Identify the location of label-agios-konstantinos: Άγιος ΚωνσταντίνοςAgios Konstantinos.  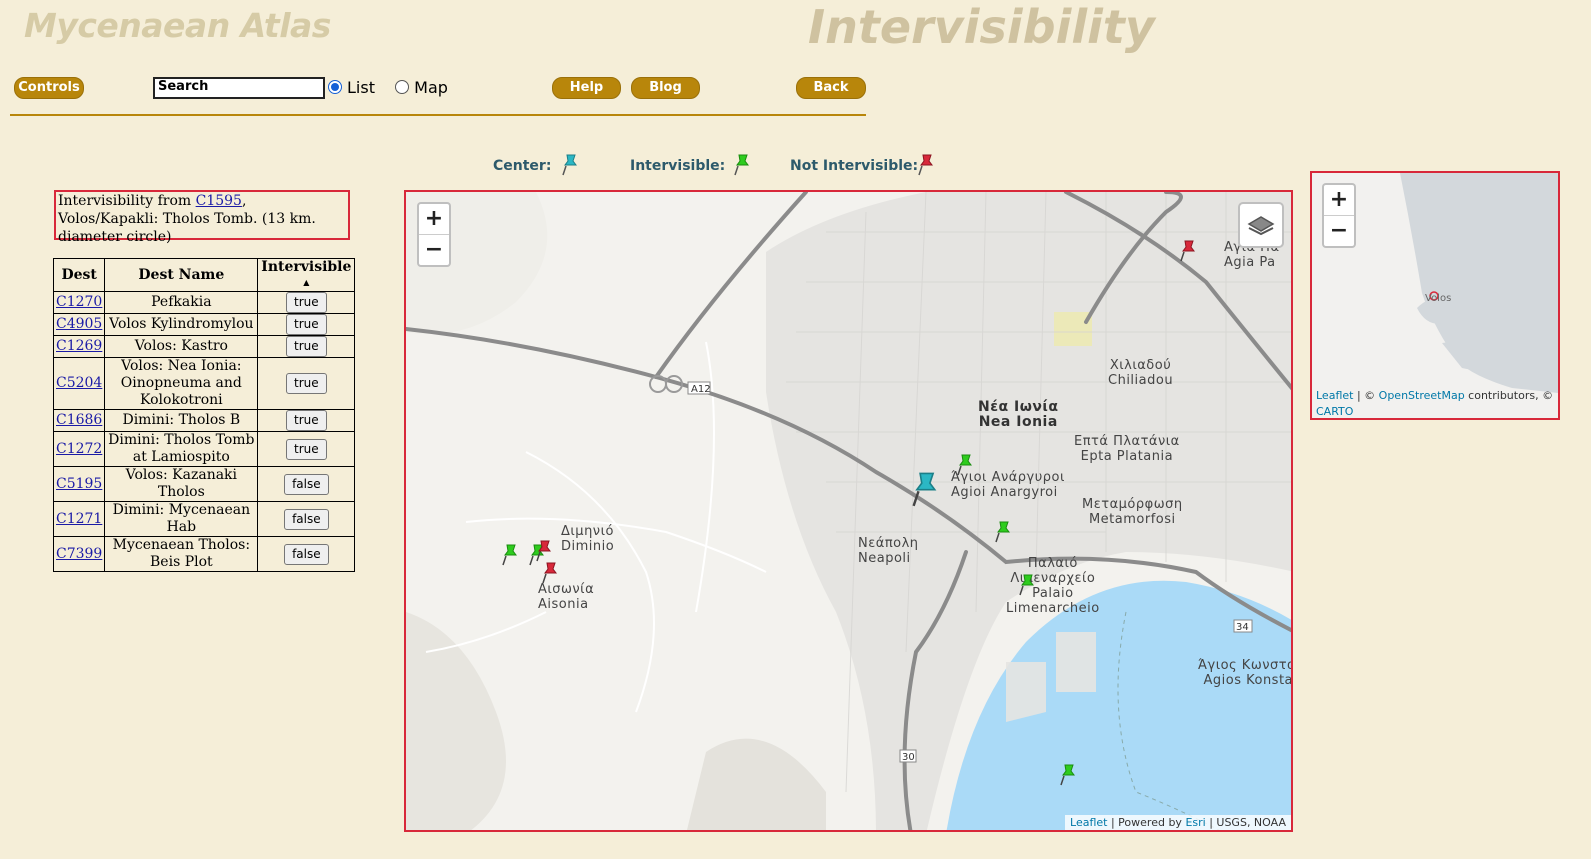
(1245, 673).